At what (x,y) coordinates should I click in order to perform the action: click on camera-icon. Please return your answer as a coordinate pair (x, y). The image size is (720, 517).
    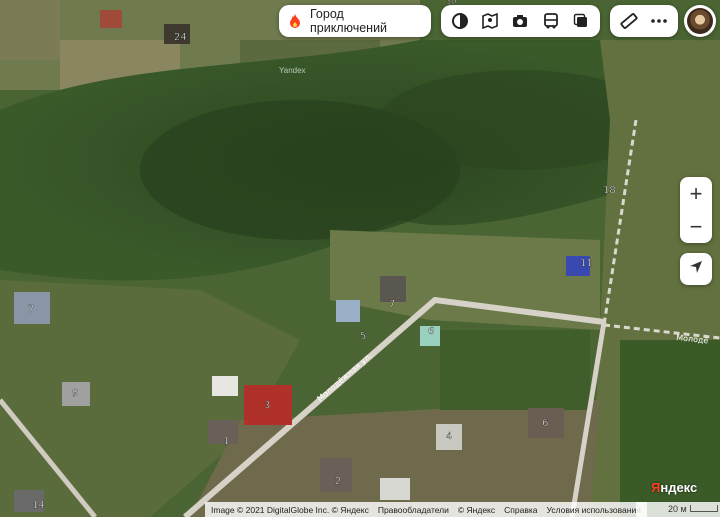
    Looking at the image, I should click on (520, 21).